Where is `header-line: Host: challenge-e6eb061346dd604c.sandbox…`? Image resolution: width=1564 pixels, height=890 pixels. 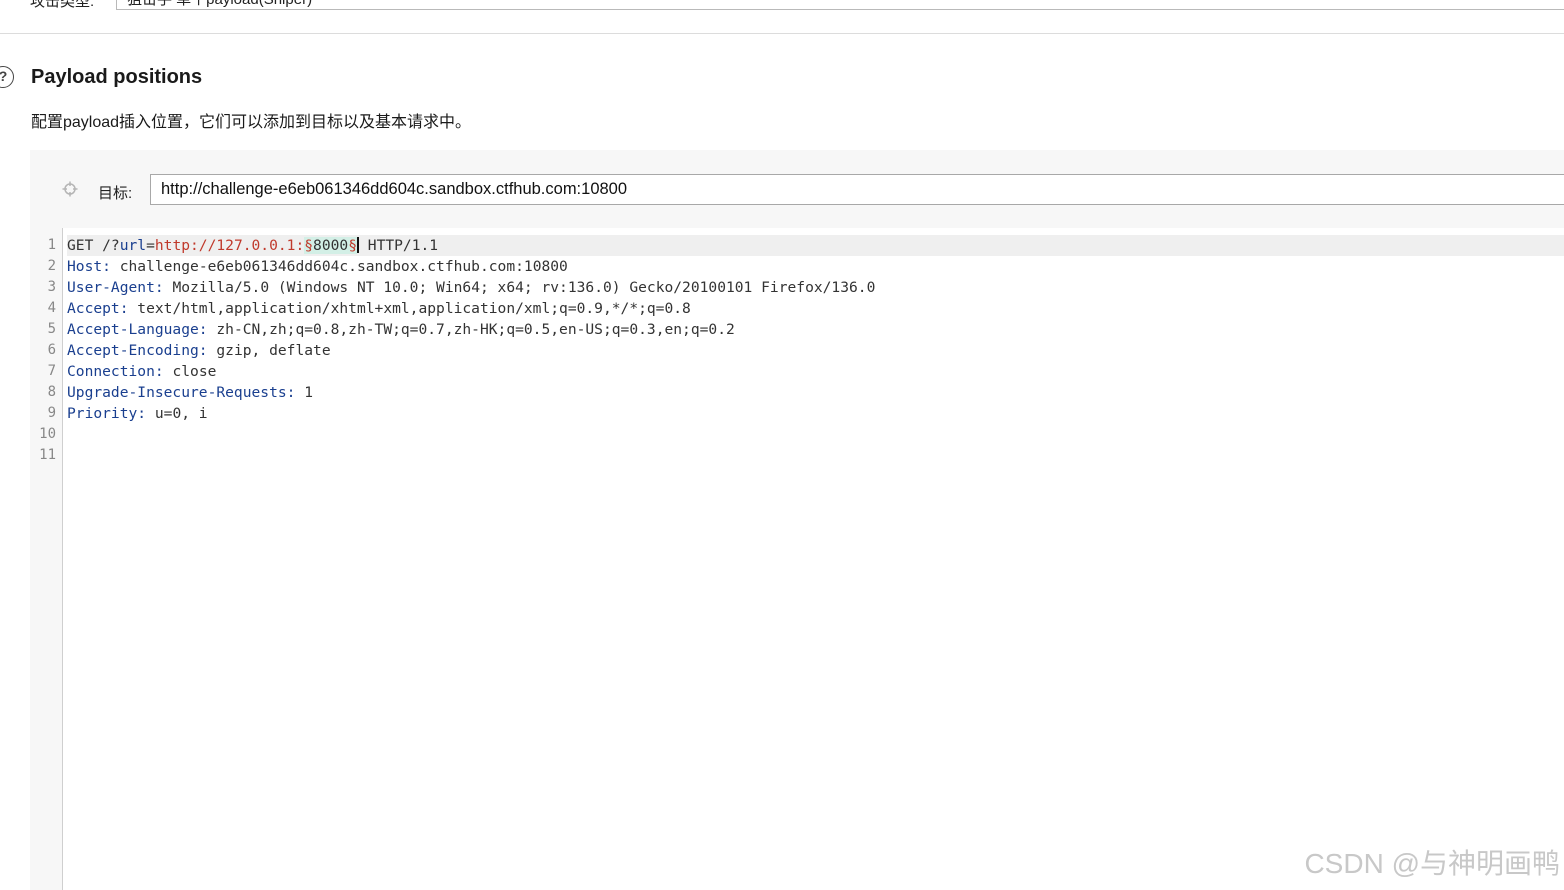 header-line: Host: challenge-e6eb061346dd604c.sandbox… is located at coordinates (815, 266).